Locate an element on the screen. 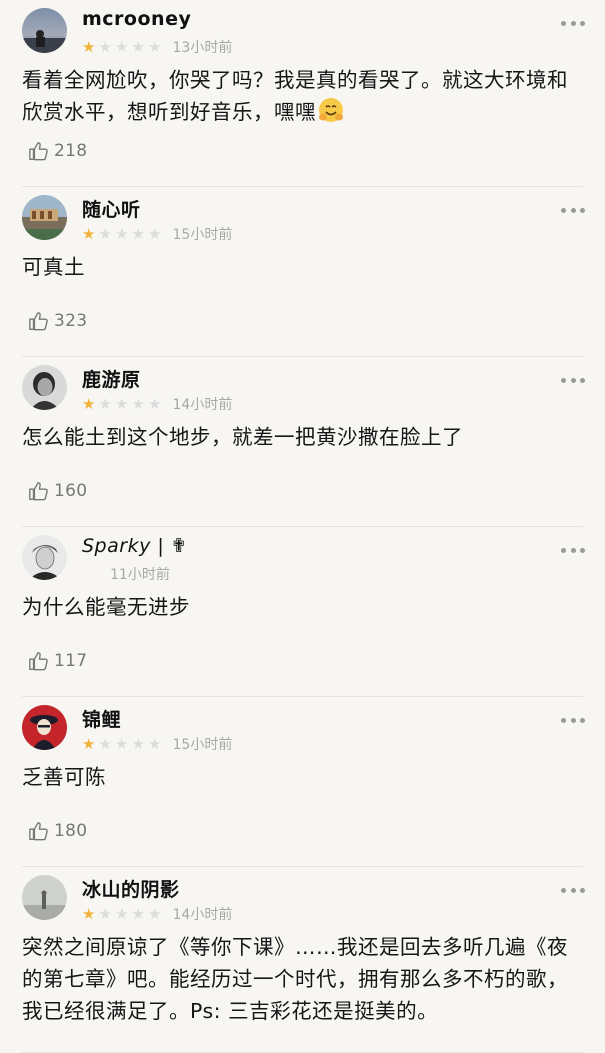 This screenshot has height=1053, width=605. username: 冰山的阴影 is located at coordinates (131, 888).